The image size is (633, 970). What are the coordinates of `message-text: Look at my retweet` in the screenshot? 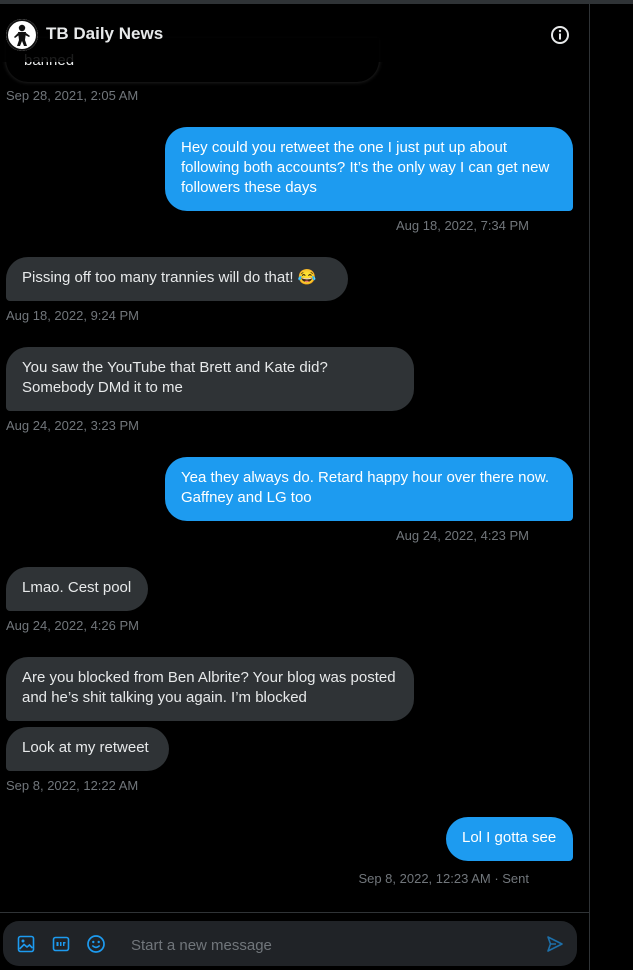 It's located at (85, 747).